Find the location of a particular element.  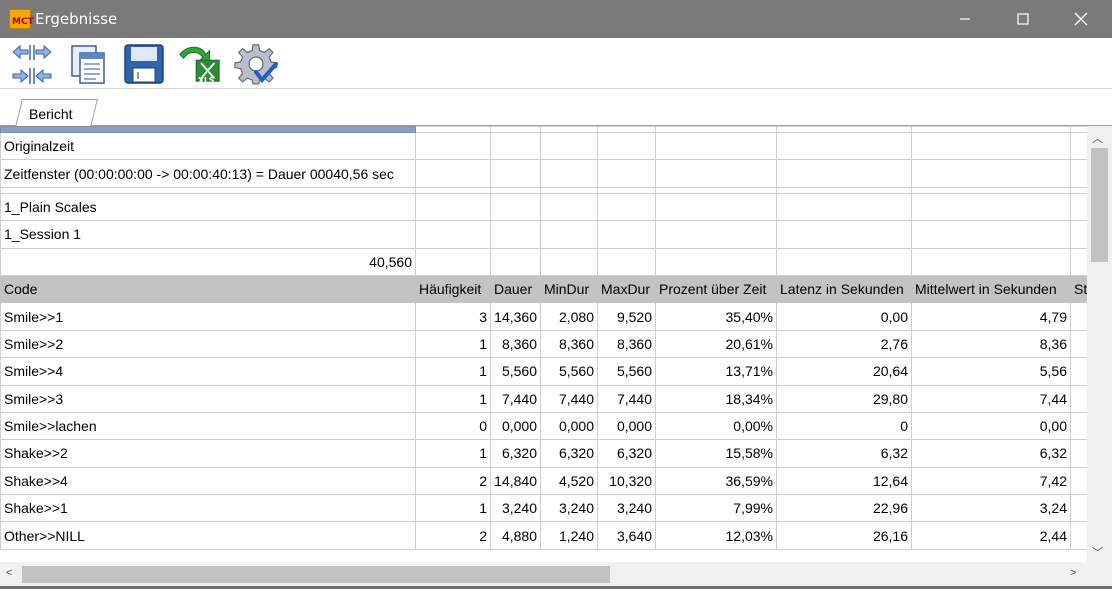

table-row: Shake>>1 1 3,240 3,240 3,240 7,99% 22,96 3,24 is located at coordinates (543, 508).